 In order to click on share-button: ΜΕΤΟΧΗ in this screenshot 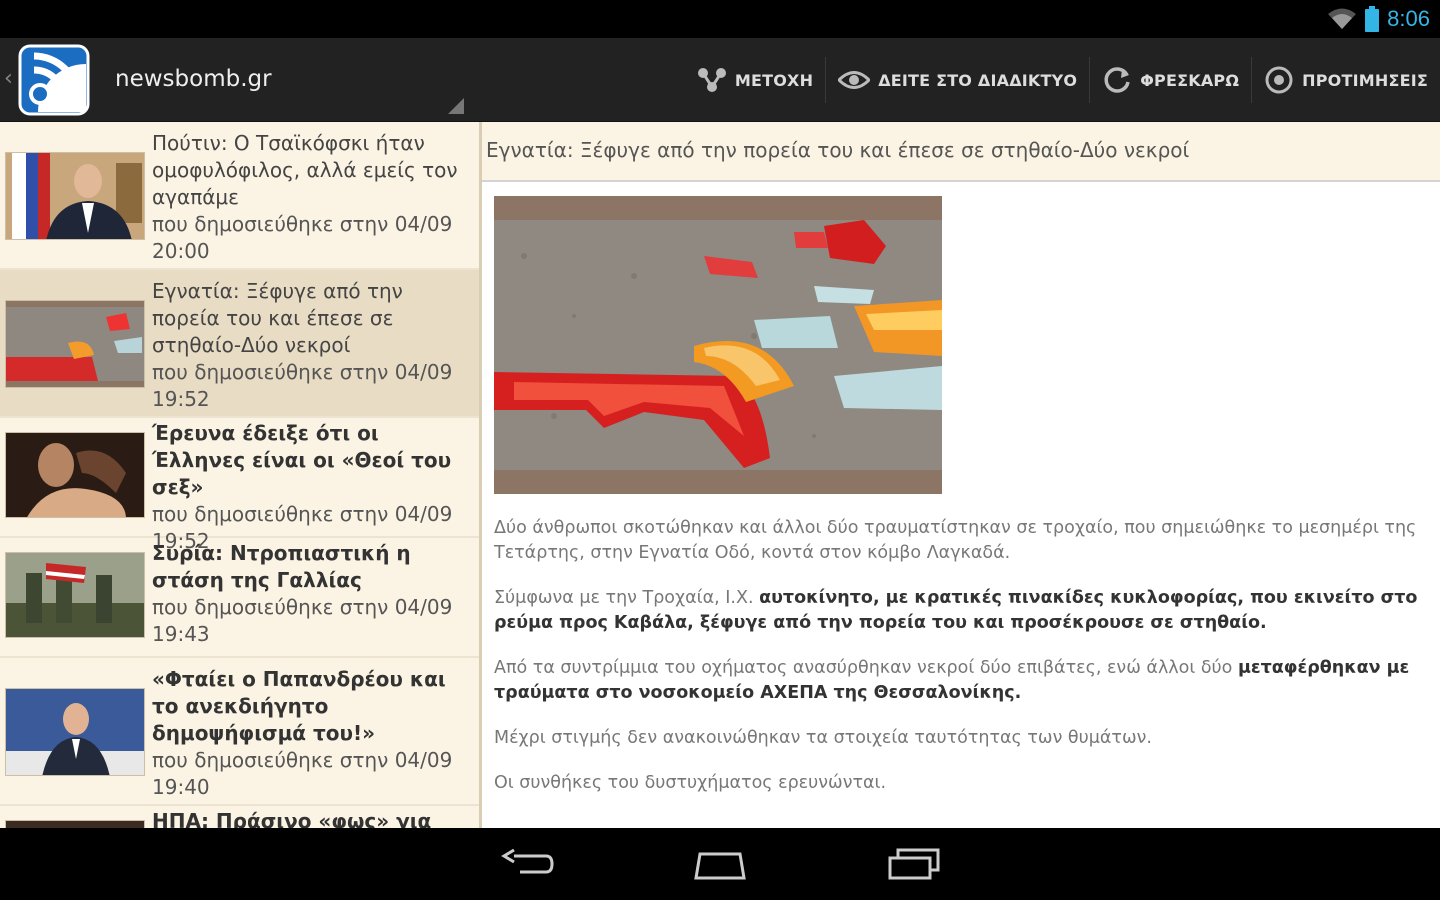, I will do `click(755, 80)`.